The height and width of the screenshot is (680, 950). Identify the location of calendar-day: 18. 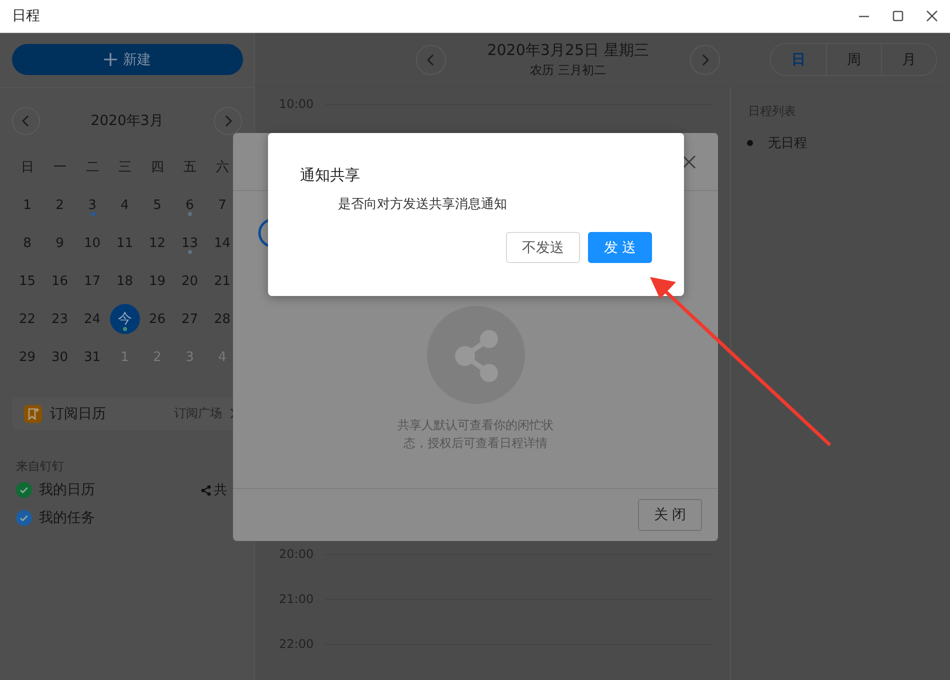
(125, 281).